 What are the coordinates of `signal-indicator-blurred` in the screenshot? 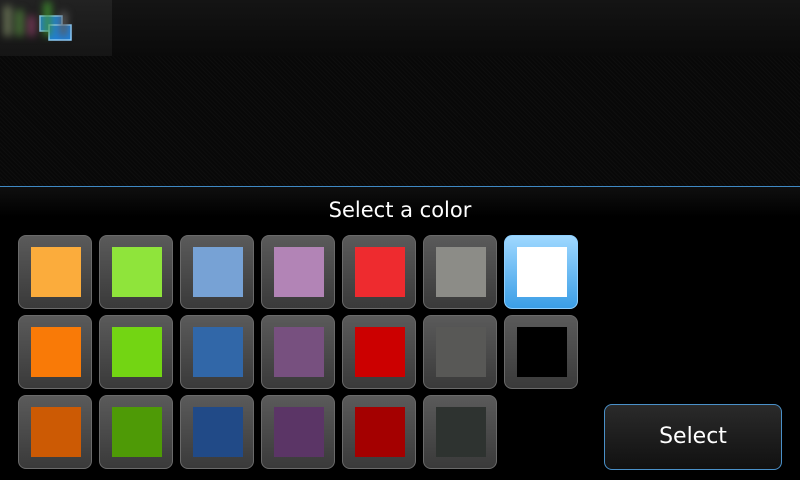 It's located at (40, 18).